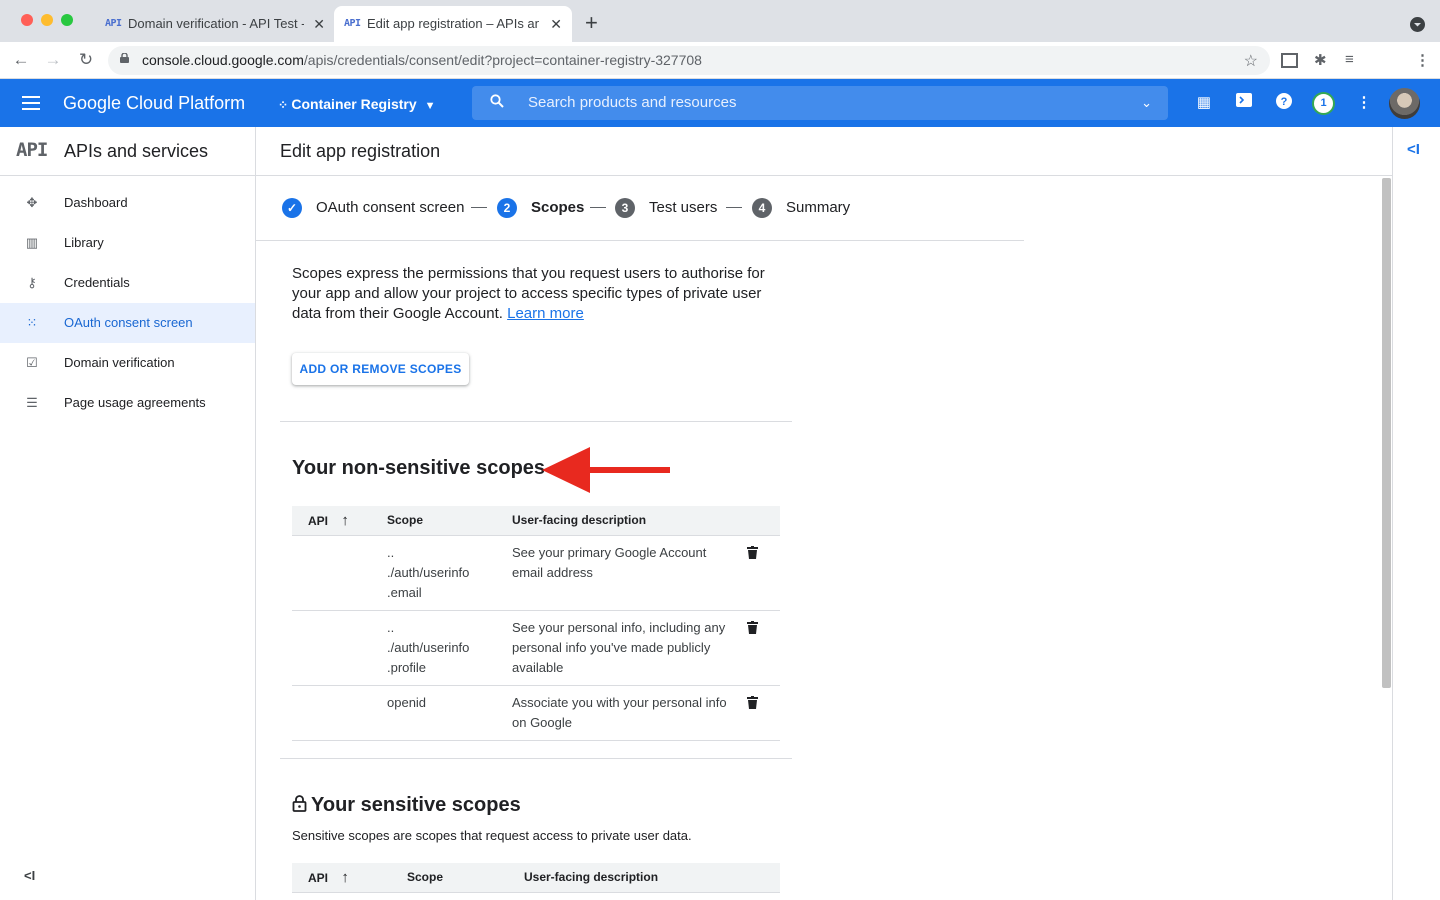  I want to click on api-favicon-icon: API, so click(352, 23).